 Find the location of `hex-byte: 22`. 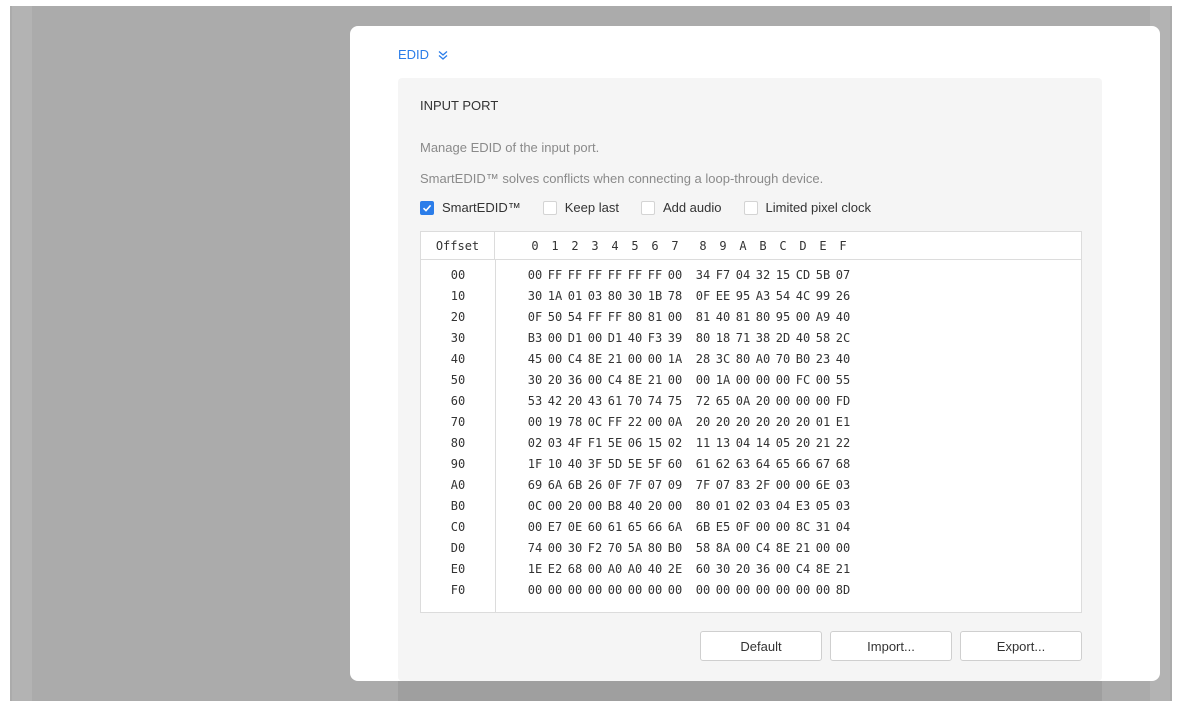

hex-byte: 22 is located at coordinates (635, 422).